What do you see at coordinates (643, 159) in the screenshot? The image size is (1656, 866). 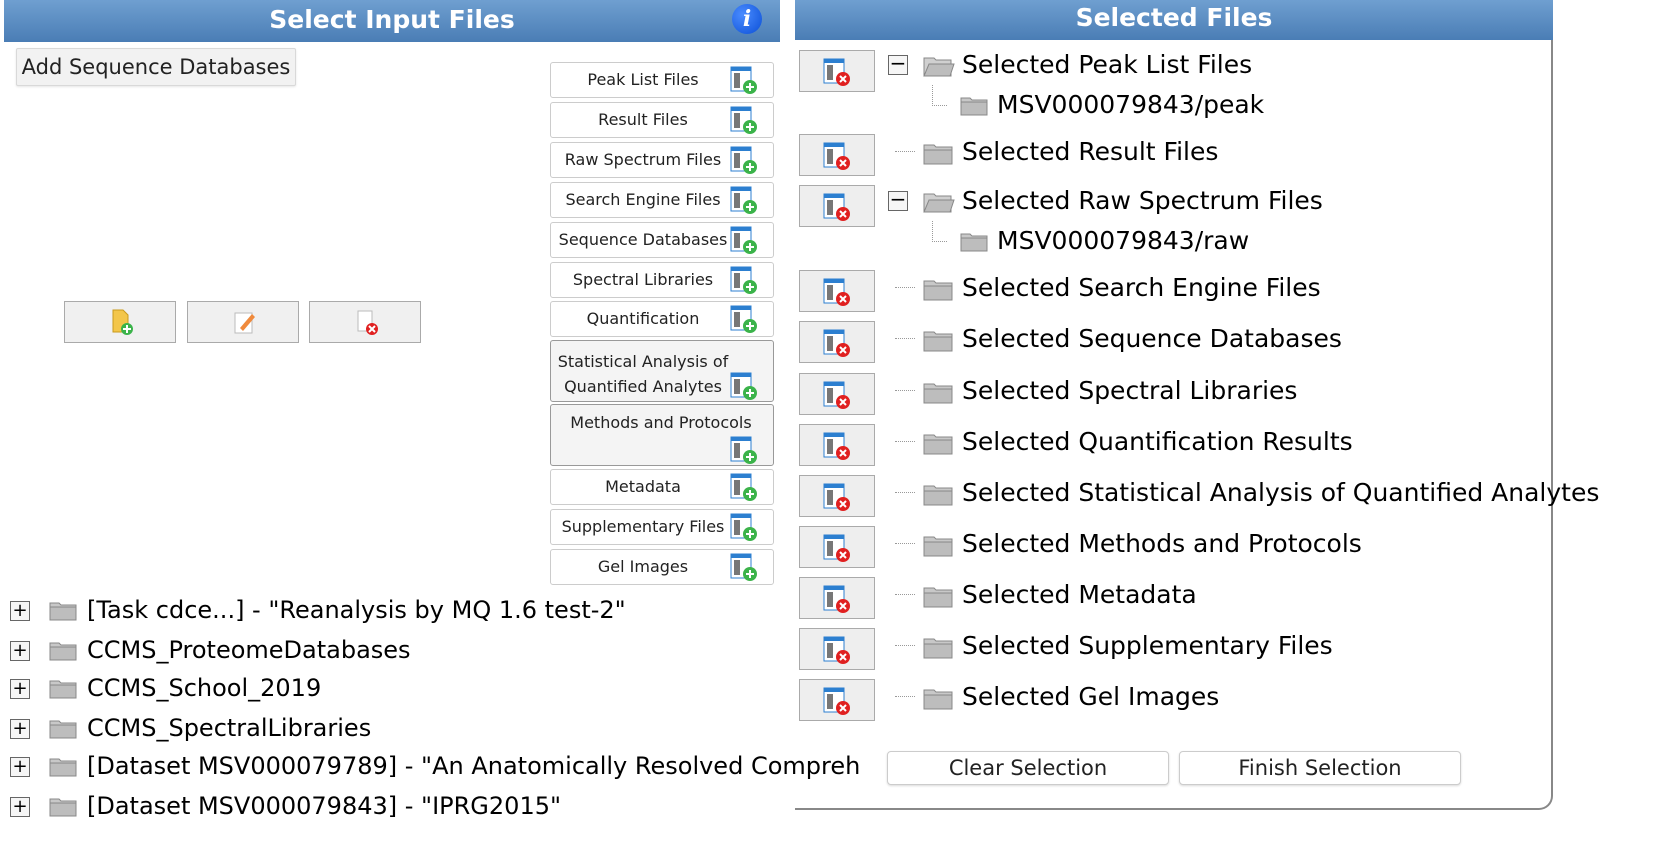 I see `category-label: Raw Spectrum Files` at bounding box center [643, 159].